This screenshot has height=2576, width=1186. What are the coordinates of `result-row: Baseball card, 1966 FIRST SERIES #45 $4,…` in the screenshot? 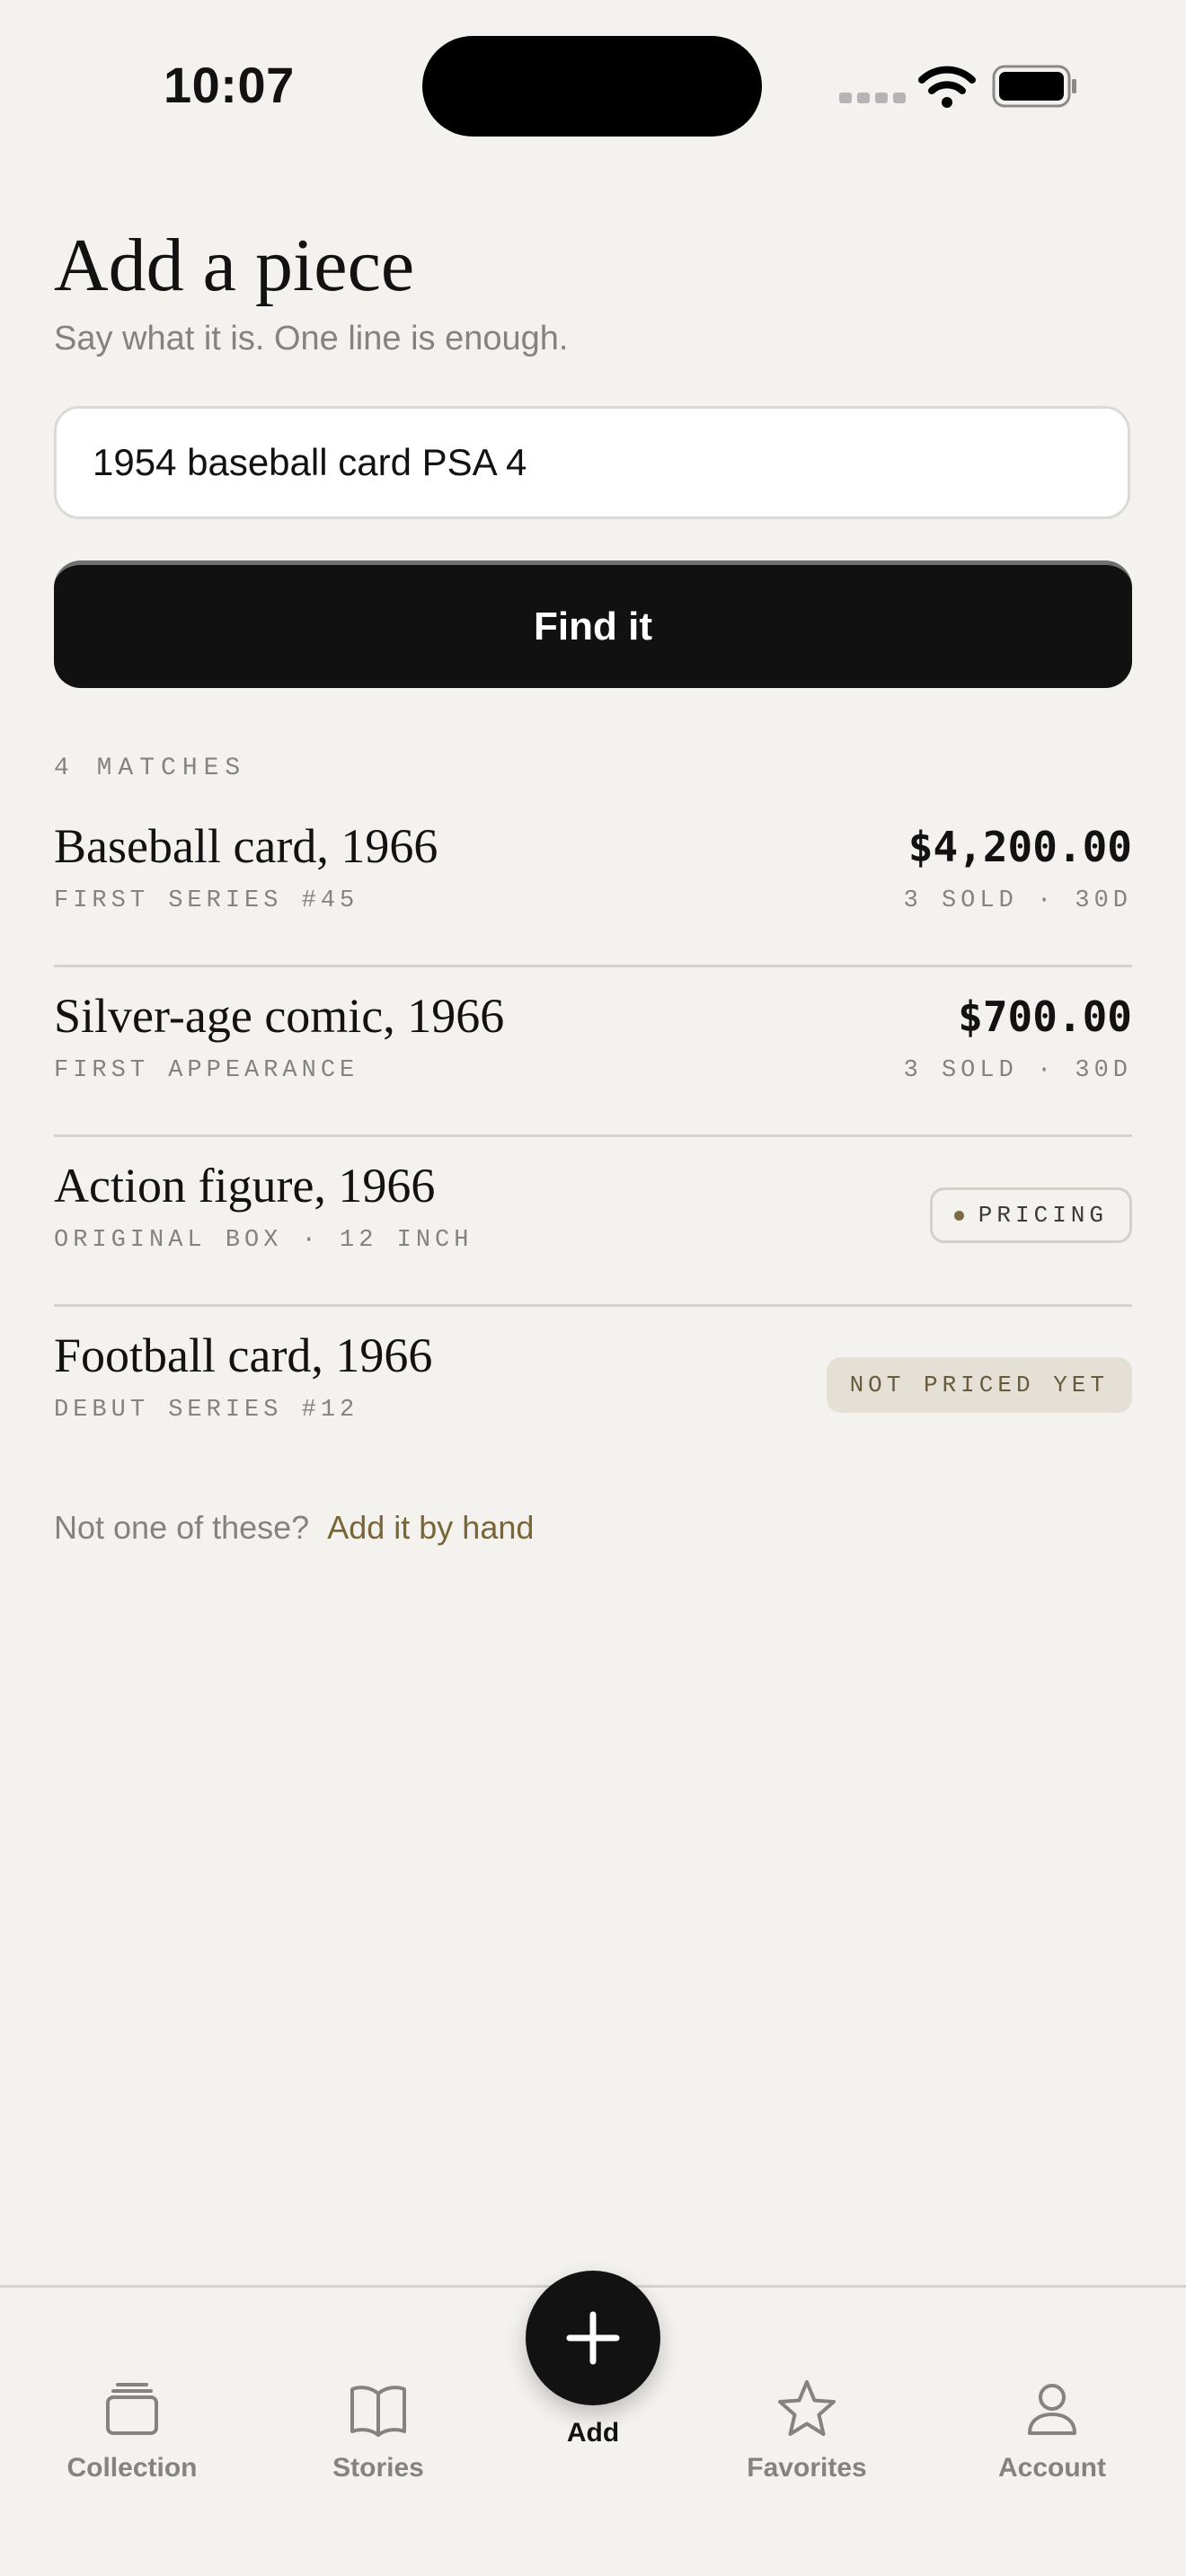 It's located at (593, 882).